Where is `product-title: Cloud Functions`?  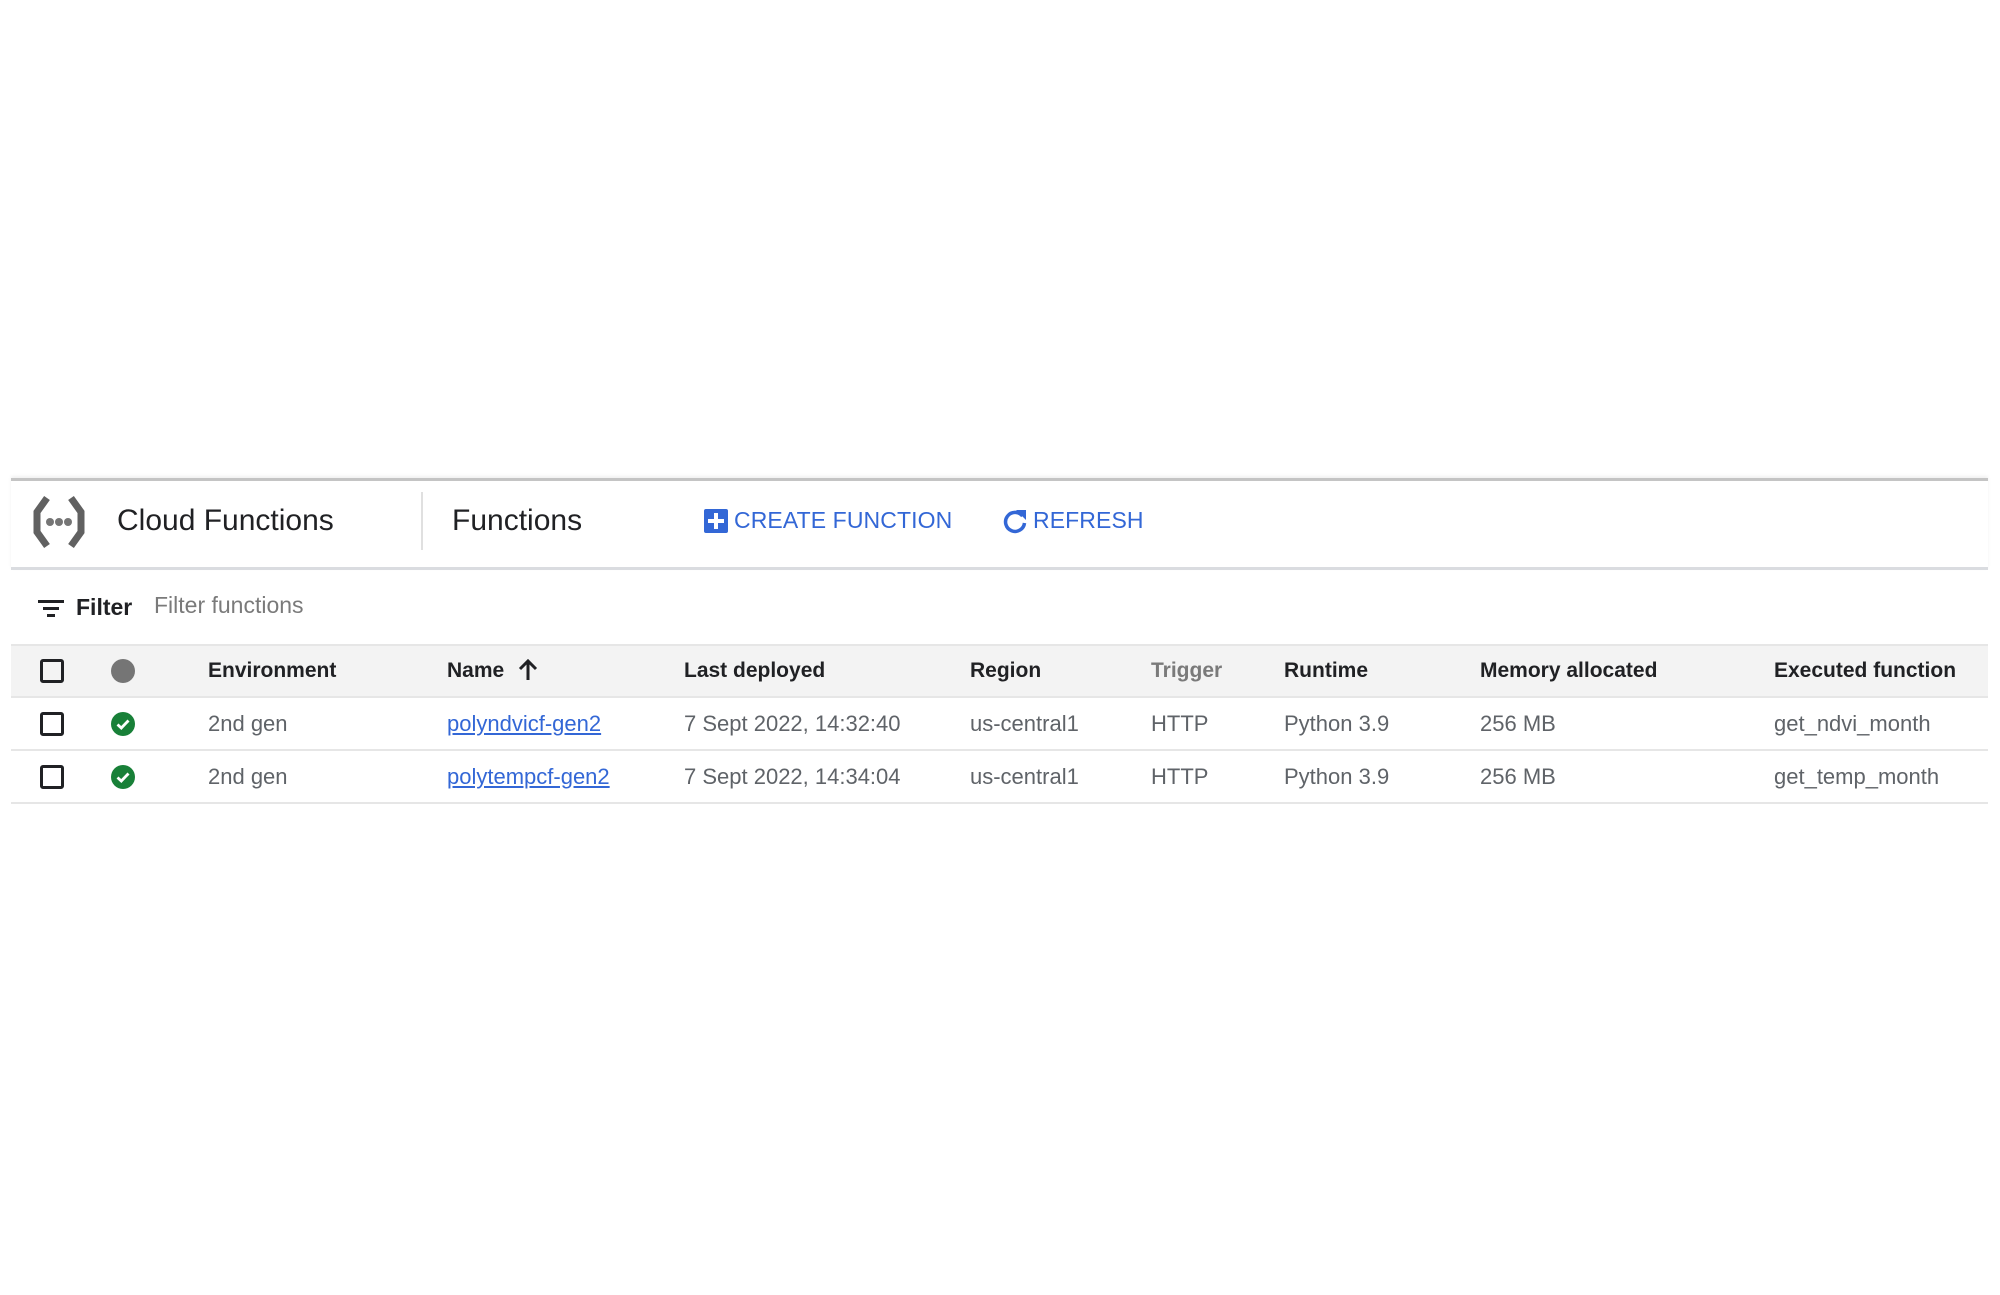 product-title: Cloud Functions is located at coordinates (225, 520).